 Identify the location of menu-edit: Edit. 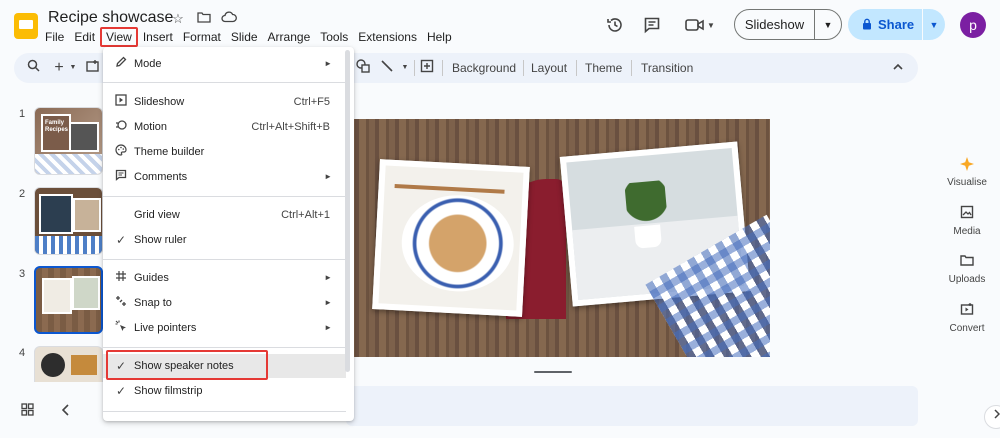
(84, 37).